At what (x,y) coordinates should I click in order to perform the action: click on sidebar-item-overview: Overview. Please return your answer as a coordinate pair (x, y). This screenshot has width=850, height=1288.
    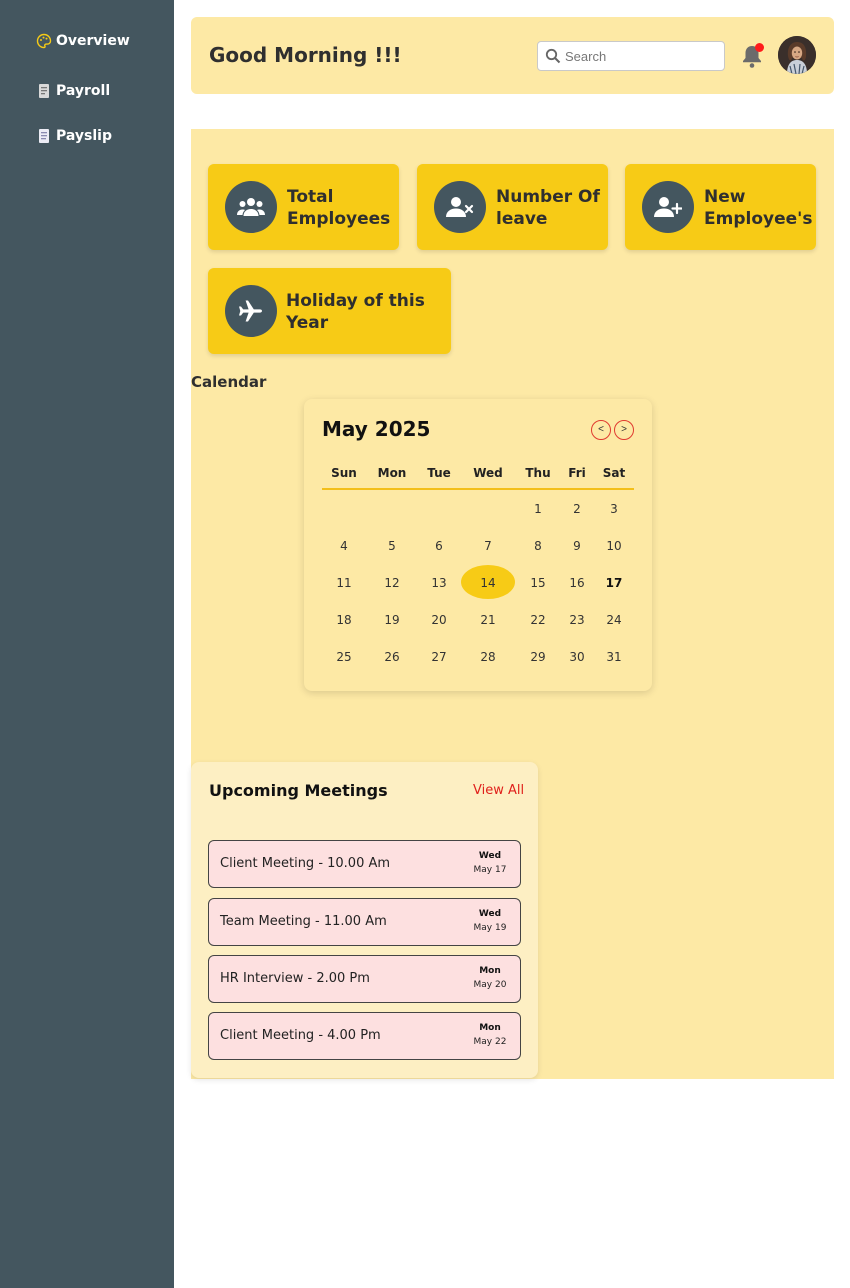
    Looking at the image, I should click on (83, 41).